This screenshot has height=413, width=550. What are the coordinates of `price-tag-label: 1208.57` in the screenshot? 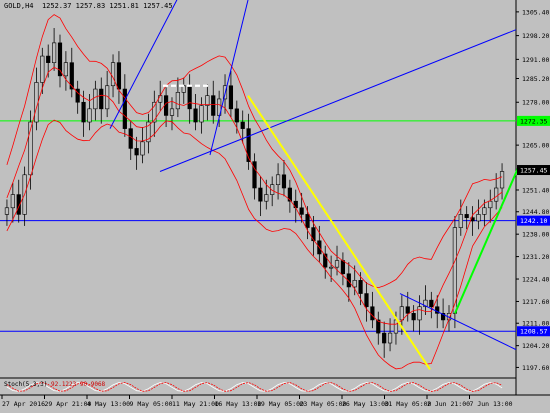 It's located at (533, 332).